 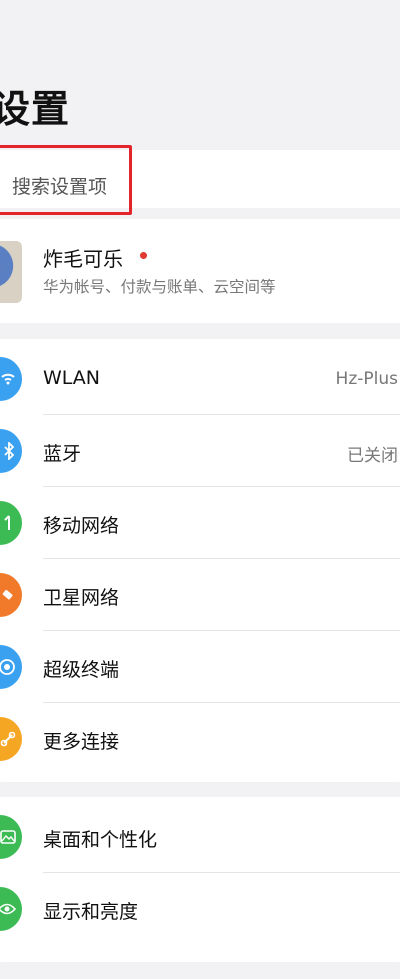 What do you see at coordinates (159, 287) in the screenshot?
I see `account-subtitle: 华为帐号、付款与账单、云空间等` at bounding box center [159, 287].